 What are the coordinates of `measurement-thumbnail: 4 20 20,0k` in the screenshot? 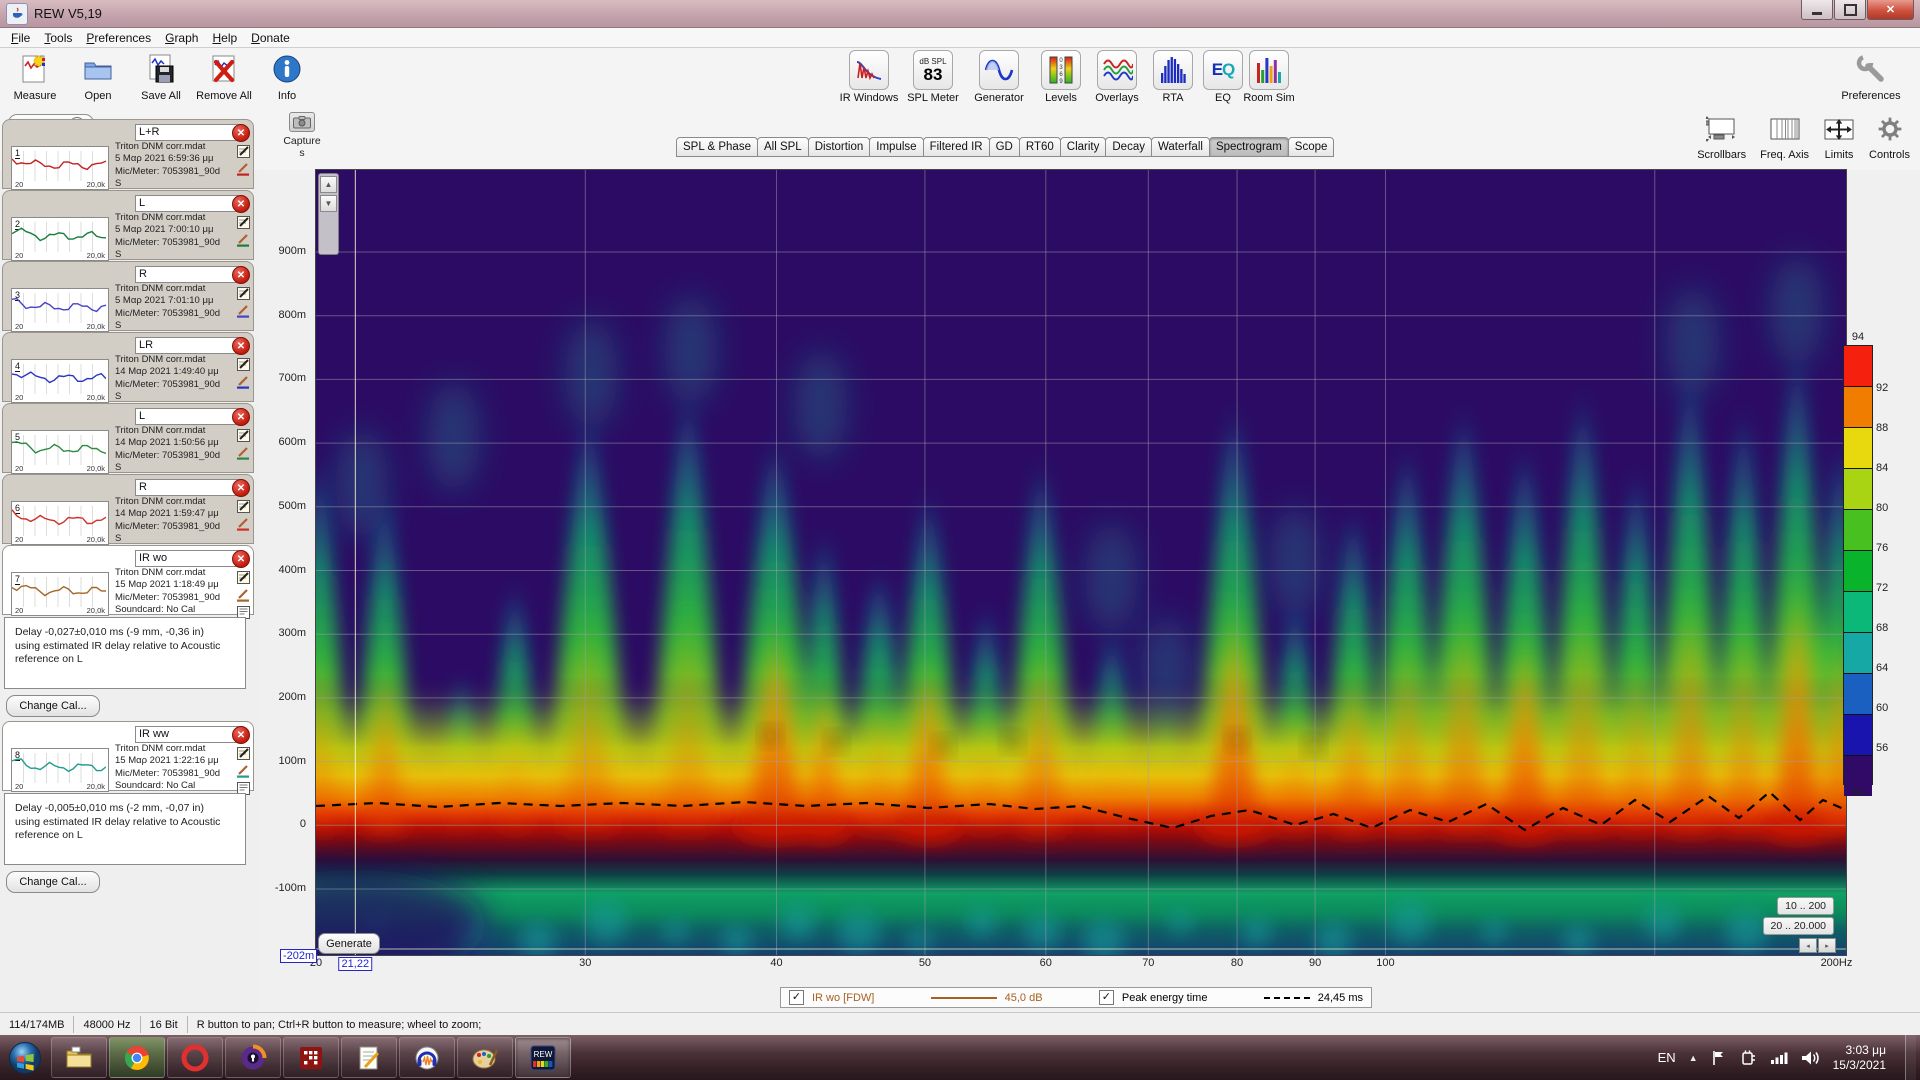 It's located at (60, 381).